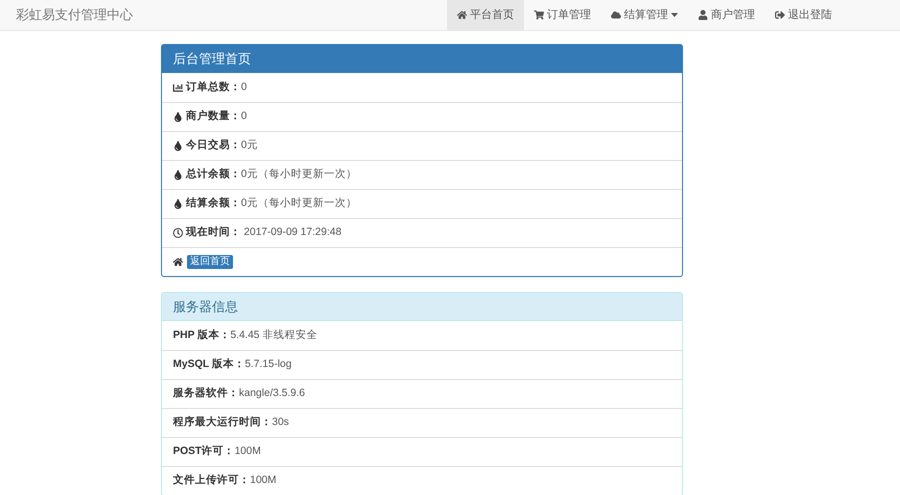  Describe the element at coordinates (485, 15) in the screenshot. I see `nav-link: 平台首页` at that location.